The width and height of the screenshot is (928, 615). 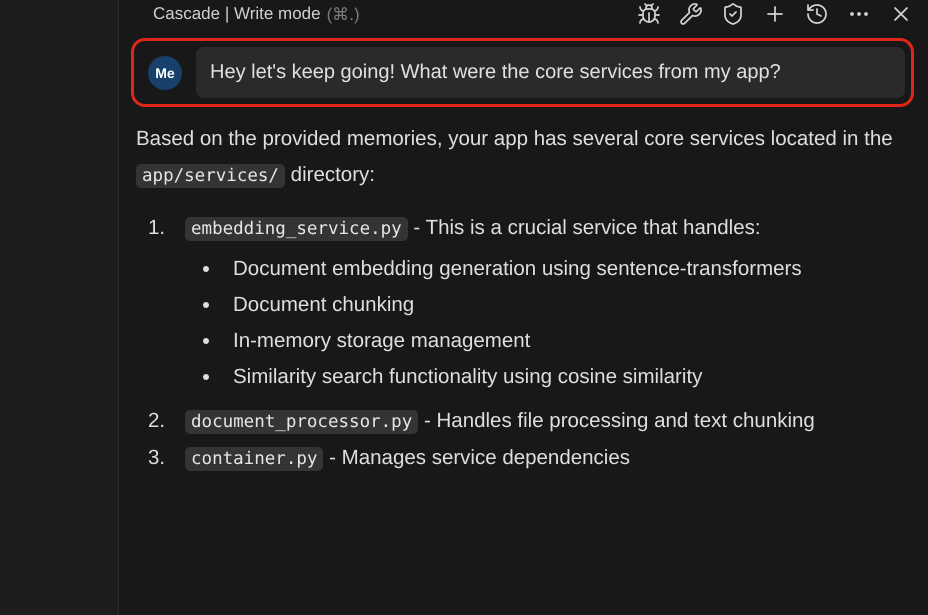 I want to click on inline-code: embedding_service.py, so click(x=296, y=229).